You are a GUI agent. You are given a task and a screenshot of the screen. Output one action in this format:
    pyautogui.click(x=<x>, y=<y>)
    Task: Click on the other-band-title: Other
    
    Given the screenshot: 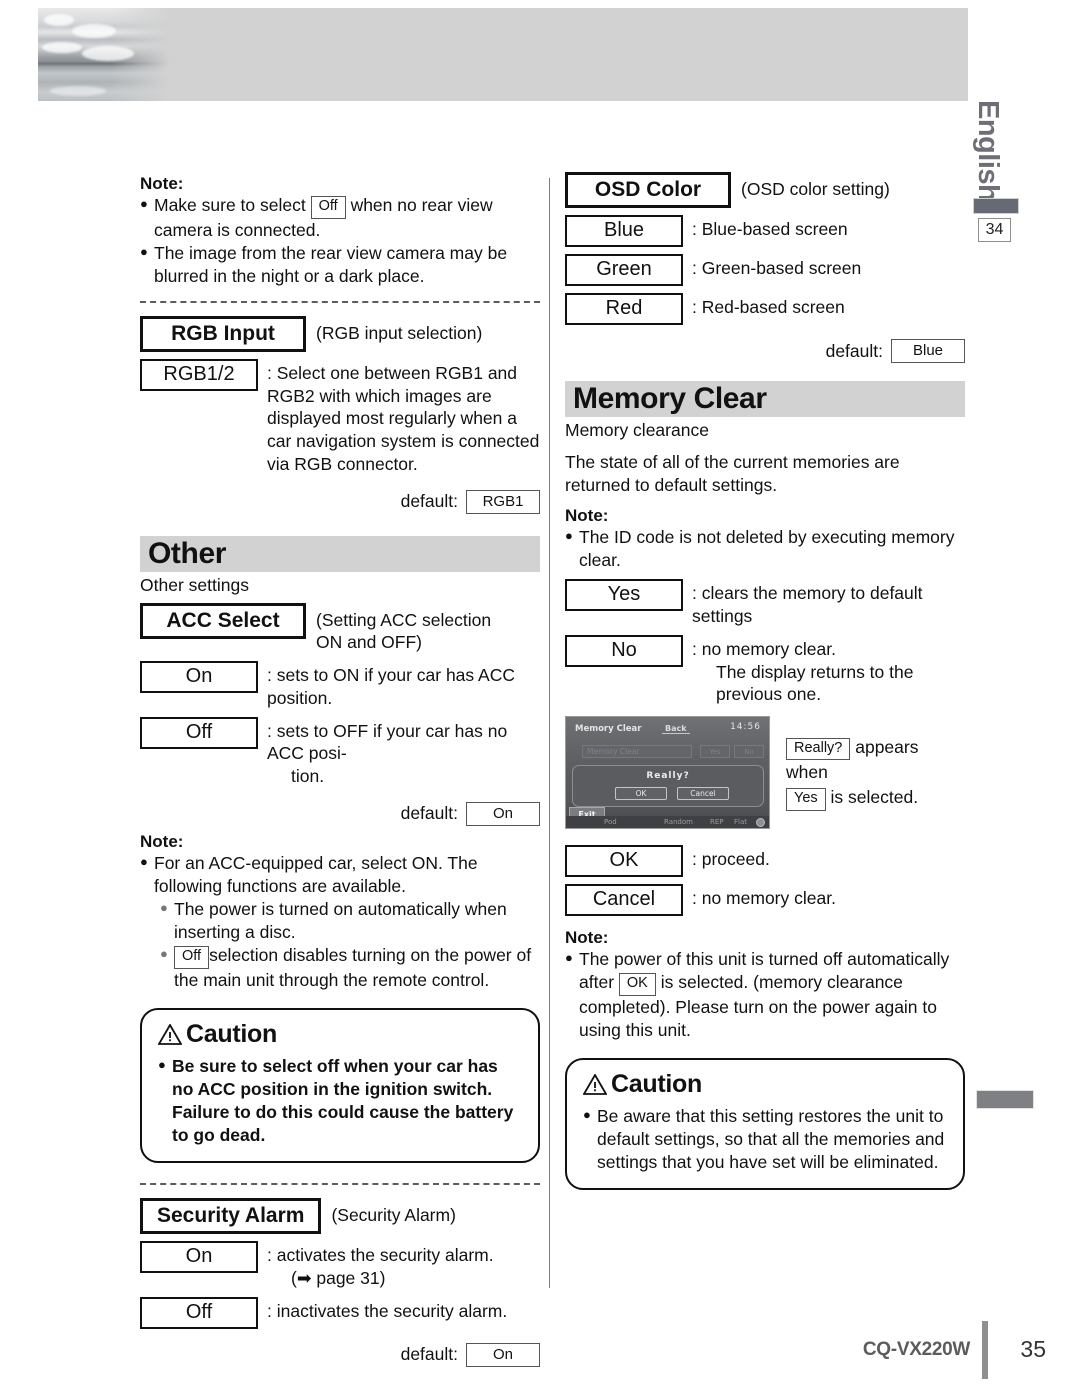 What is the action you would take?
    pyautogui.click(x=187, y=553)
    